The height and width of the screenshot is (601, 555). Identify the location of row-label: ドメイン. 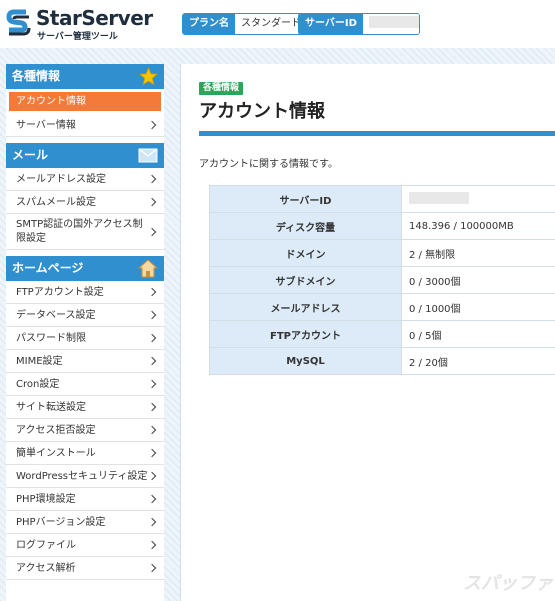
(305, 253).